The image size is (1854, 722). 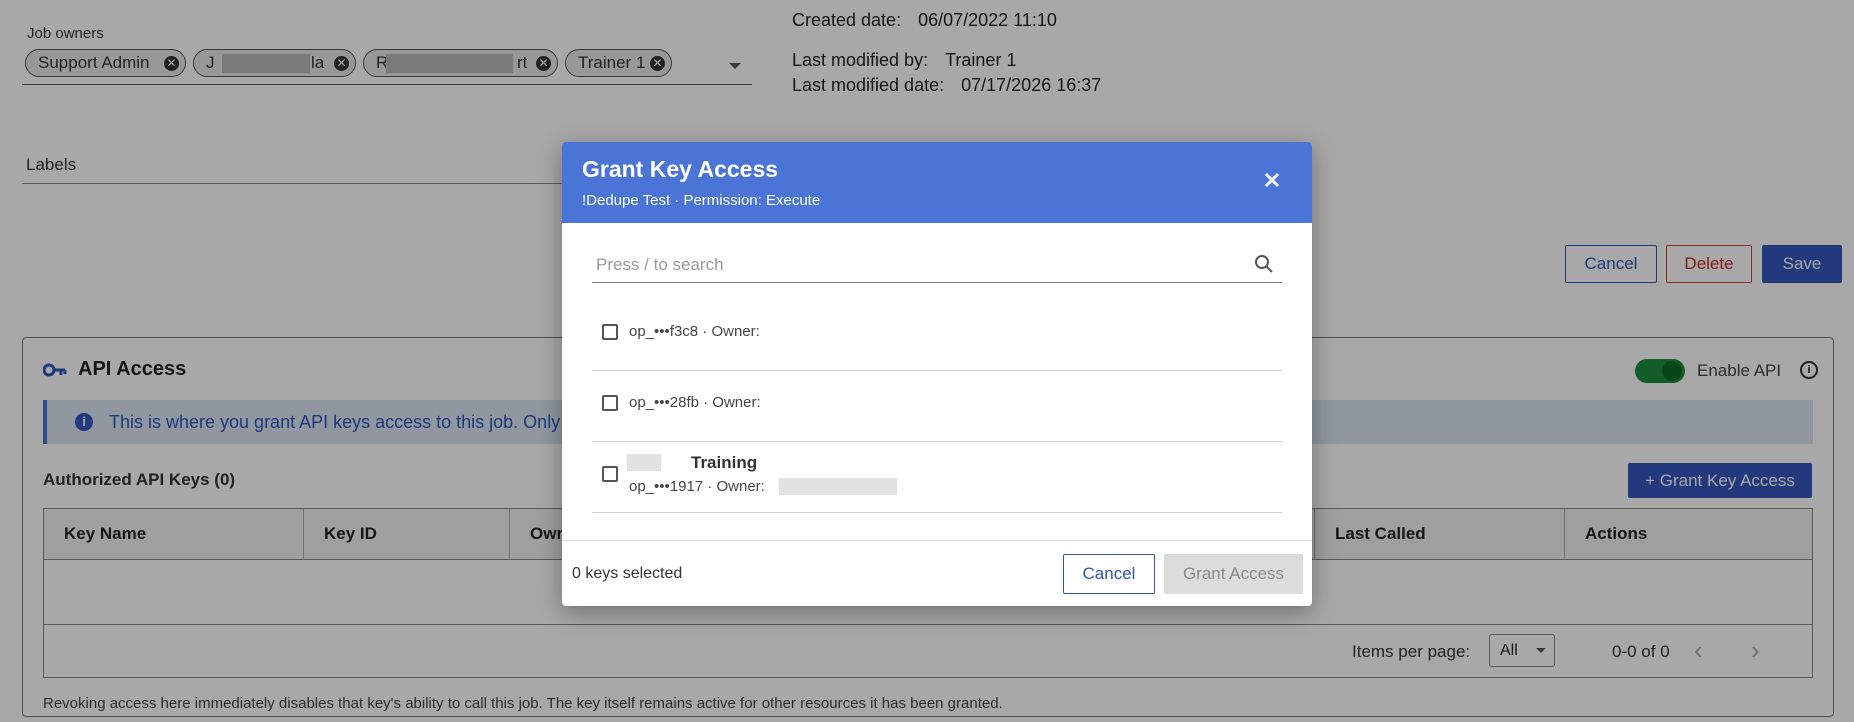 What do you see at coordinates (695, 402) in the screenshot?
I see `key-id-owner: op_•••28fb · Owner:` at bounding box center [695, 402].